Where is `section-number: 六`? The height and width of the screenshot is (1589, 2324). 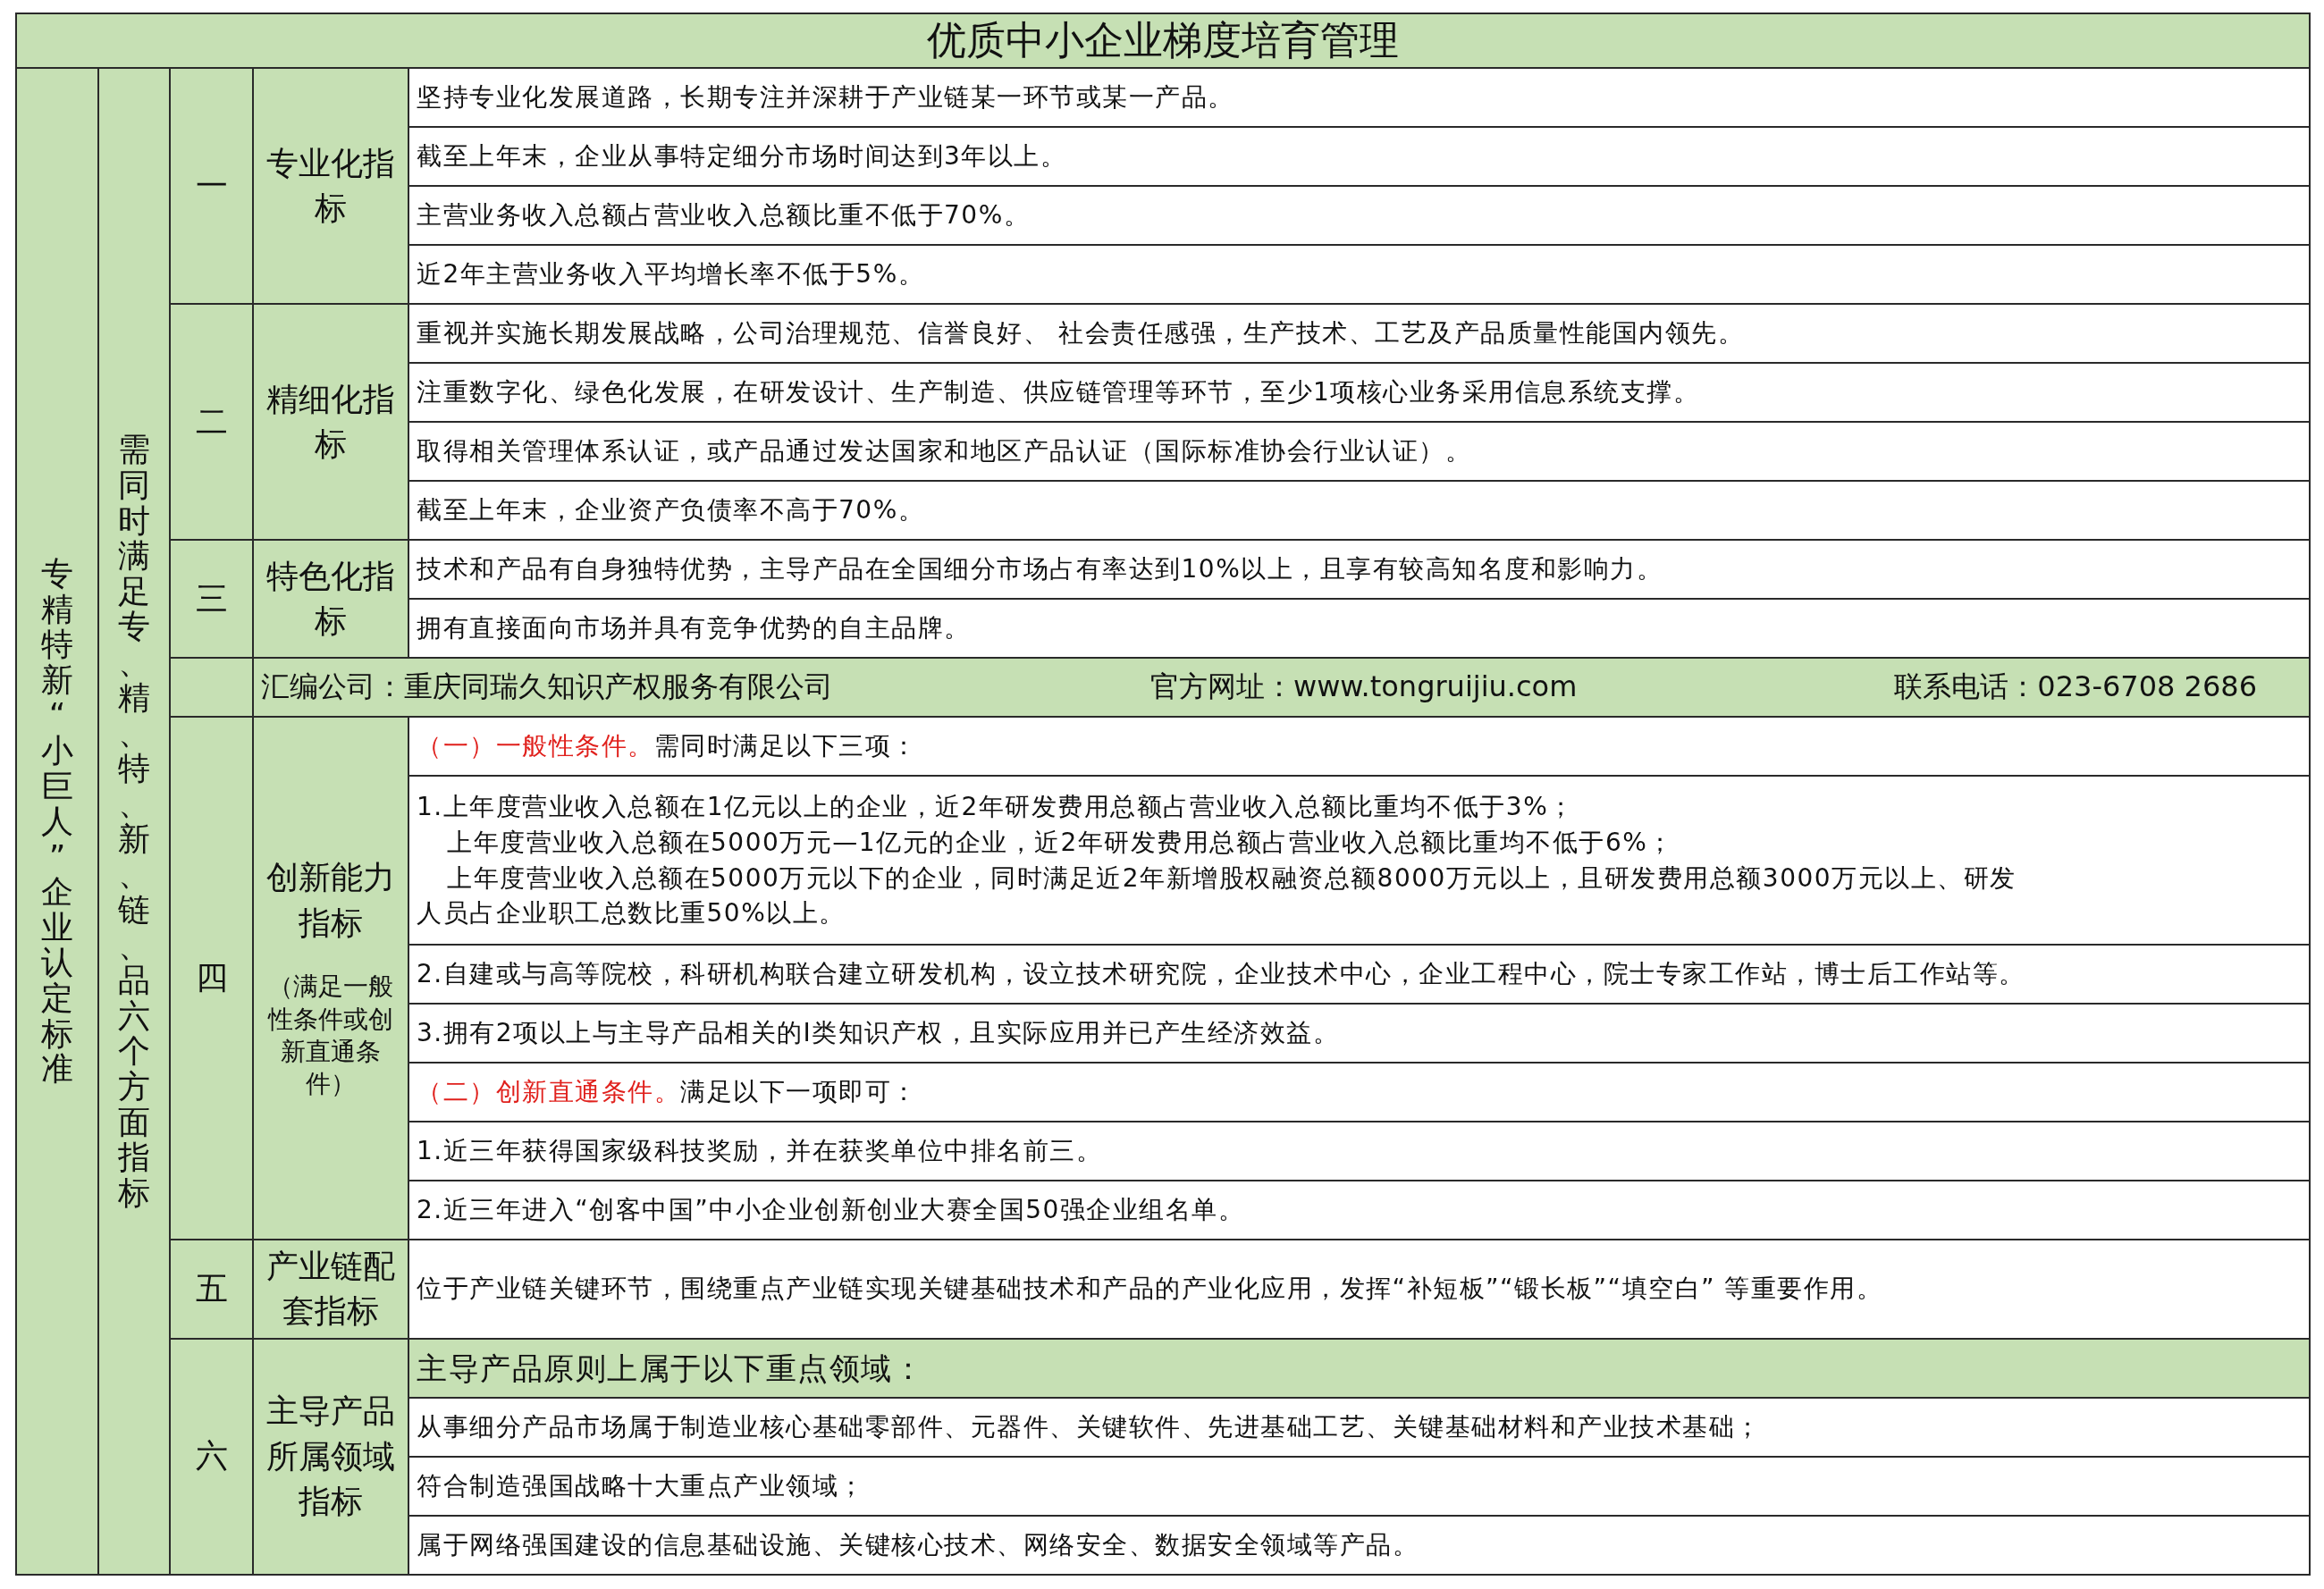
section-number: 六 is located at coordinates (212, 1456).